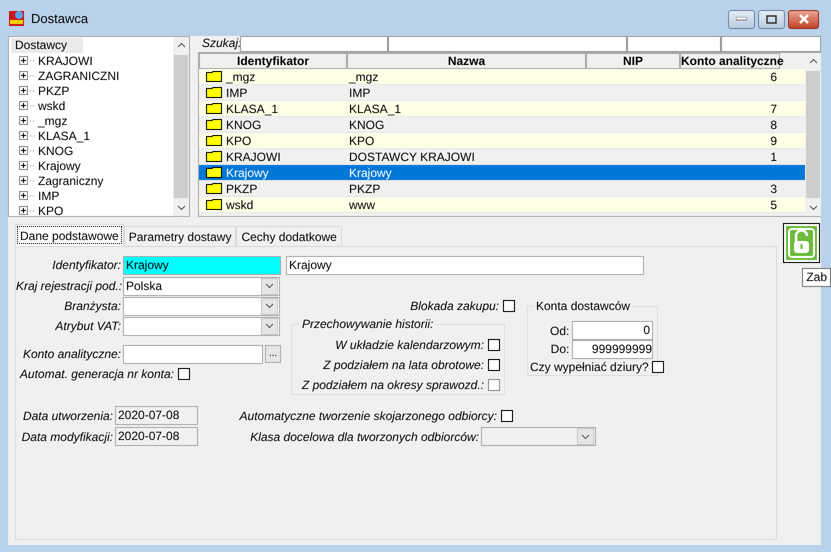 The width and height of the screenshot is (831, 552). I want to click on table-cell: _mgz, so click(241, 76).